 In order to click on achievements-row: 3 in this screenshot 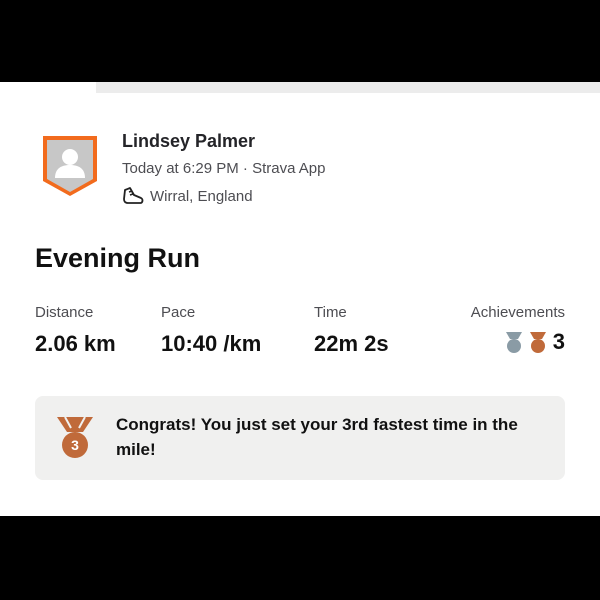, I will do `click(518, 342)`.